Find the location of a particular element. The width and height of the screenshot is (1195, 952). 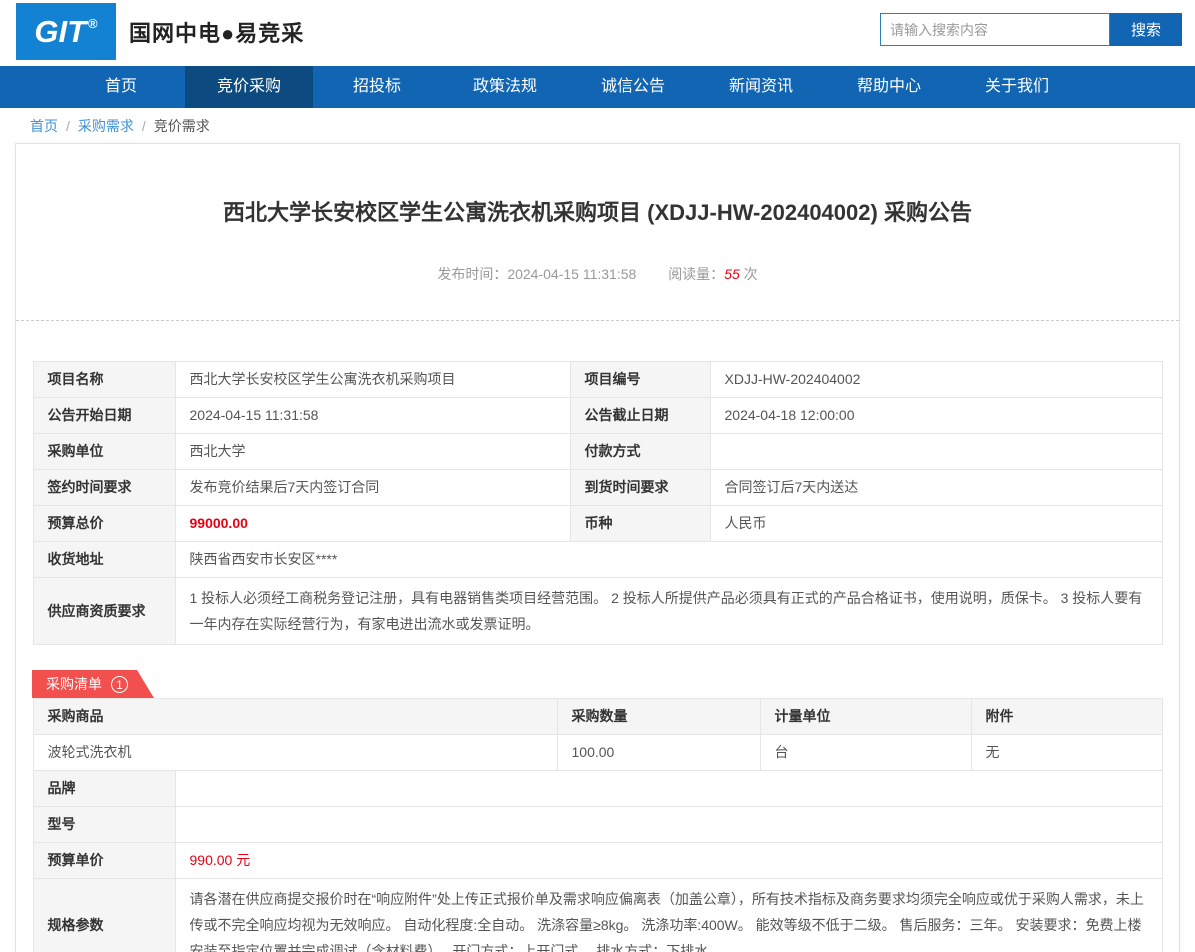

views-group: 阅读量：55 次 is located at coordinates (712, 274).